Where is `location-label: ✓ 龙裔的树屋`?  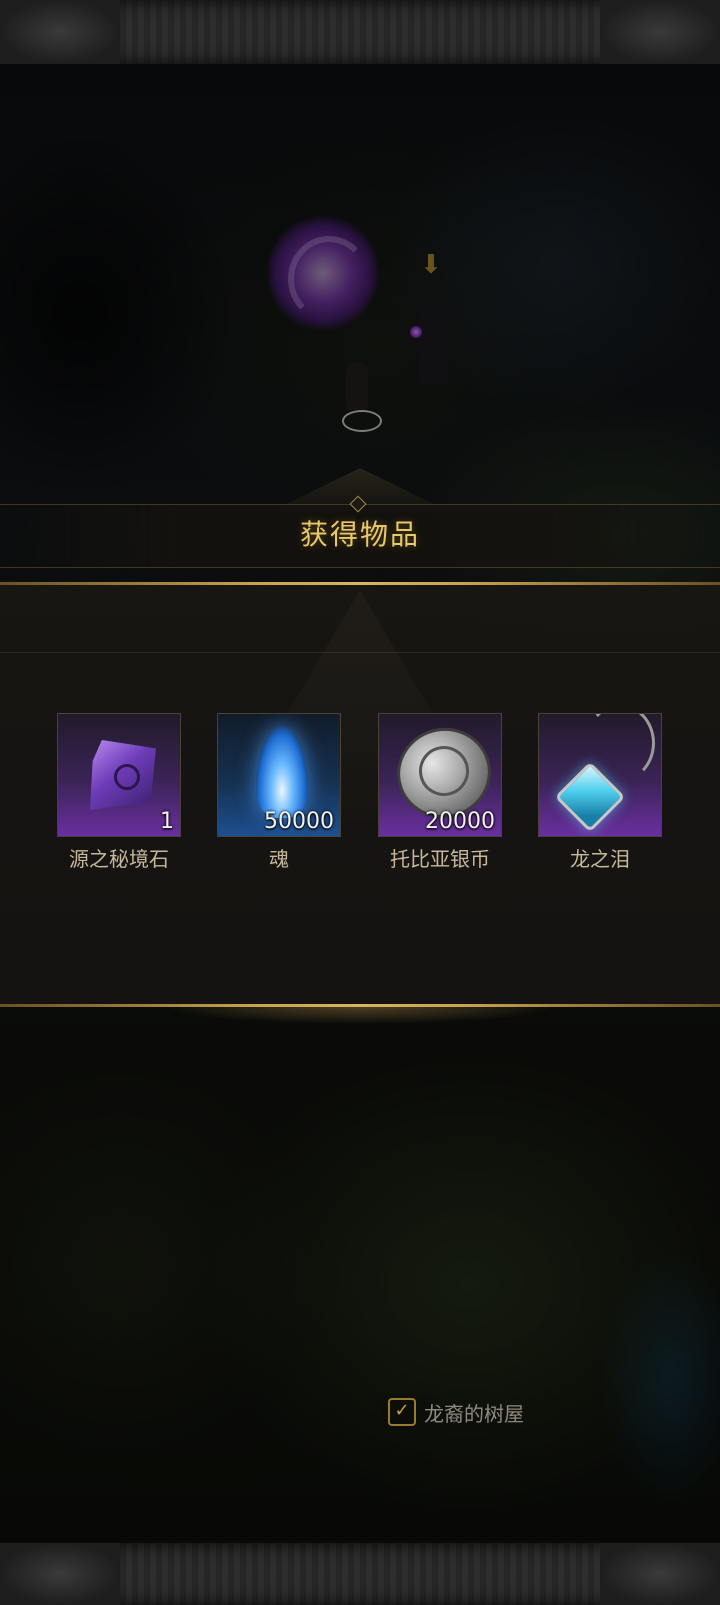
location-label: ✓ 龙裔的树屋 is located at coordinates (460, 1412).